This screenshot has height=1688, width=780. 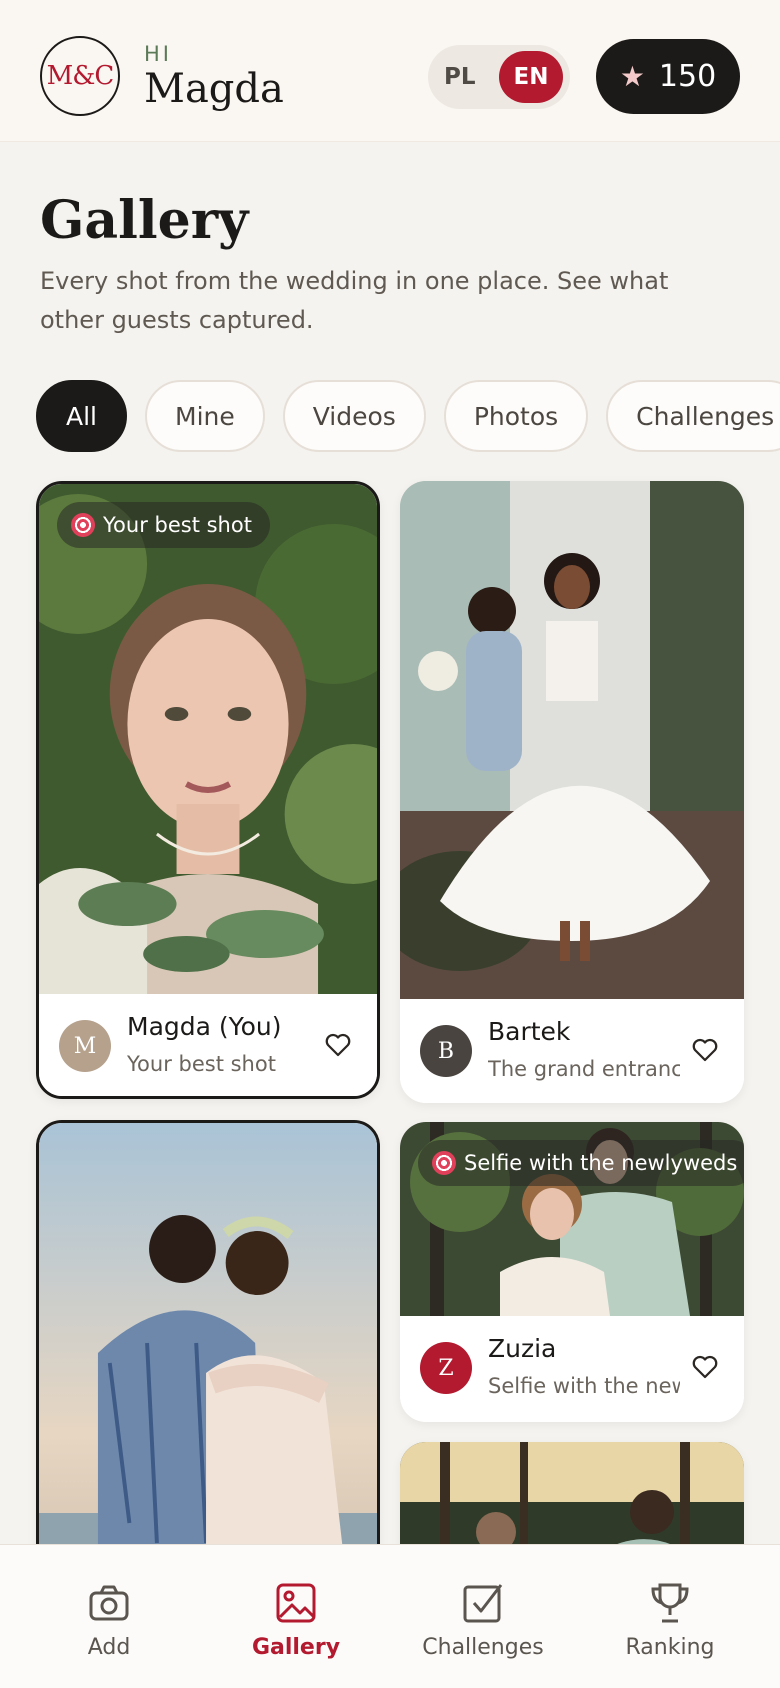 What do you see at coordinates (208, 739) in the screenshot?
I see `photo-portrait: Your best shot` at bounding box center [208, 739].